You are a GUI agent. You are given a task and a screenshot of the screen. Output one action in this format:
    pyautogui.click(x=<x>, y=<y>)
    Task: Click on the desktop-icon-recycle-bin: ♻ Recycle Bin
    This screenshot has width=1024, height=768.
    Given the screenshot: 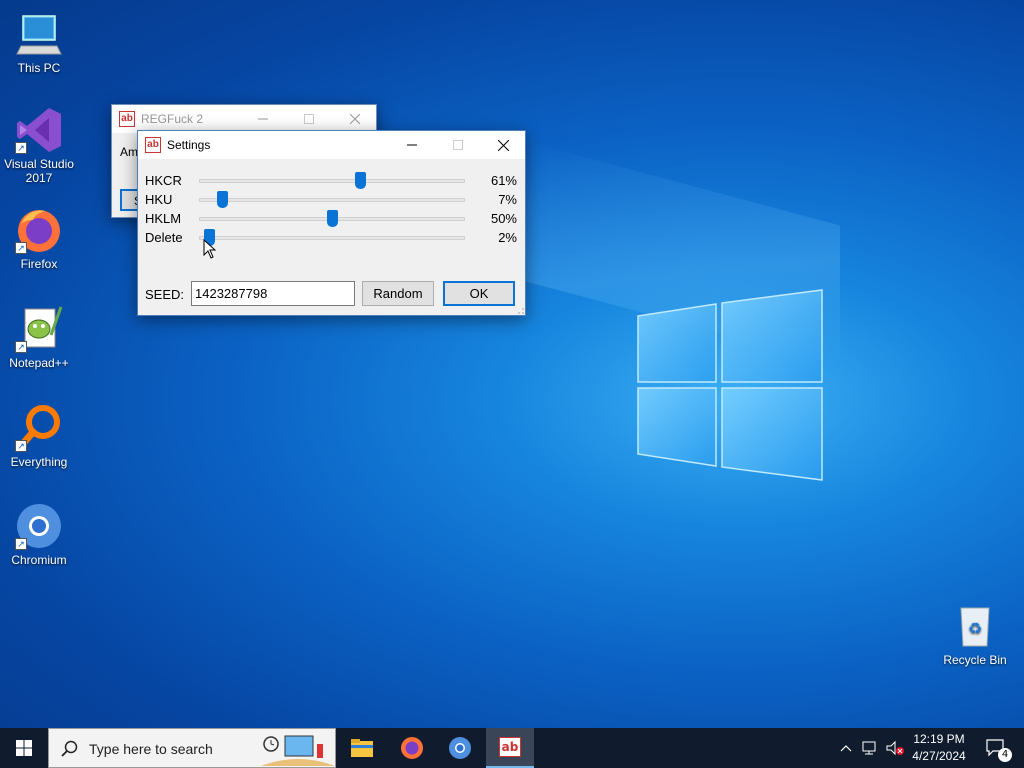 What is the action you would take?
    pyautogui.click(x=975, y=634)
    